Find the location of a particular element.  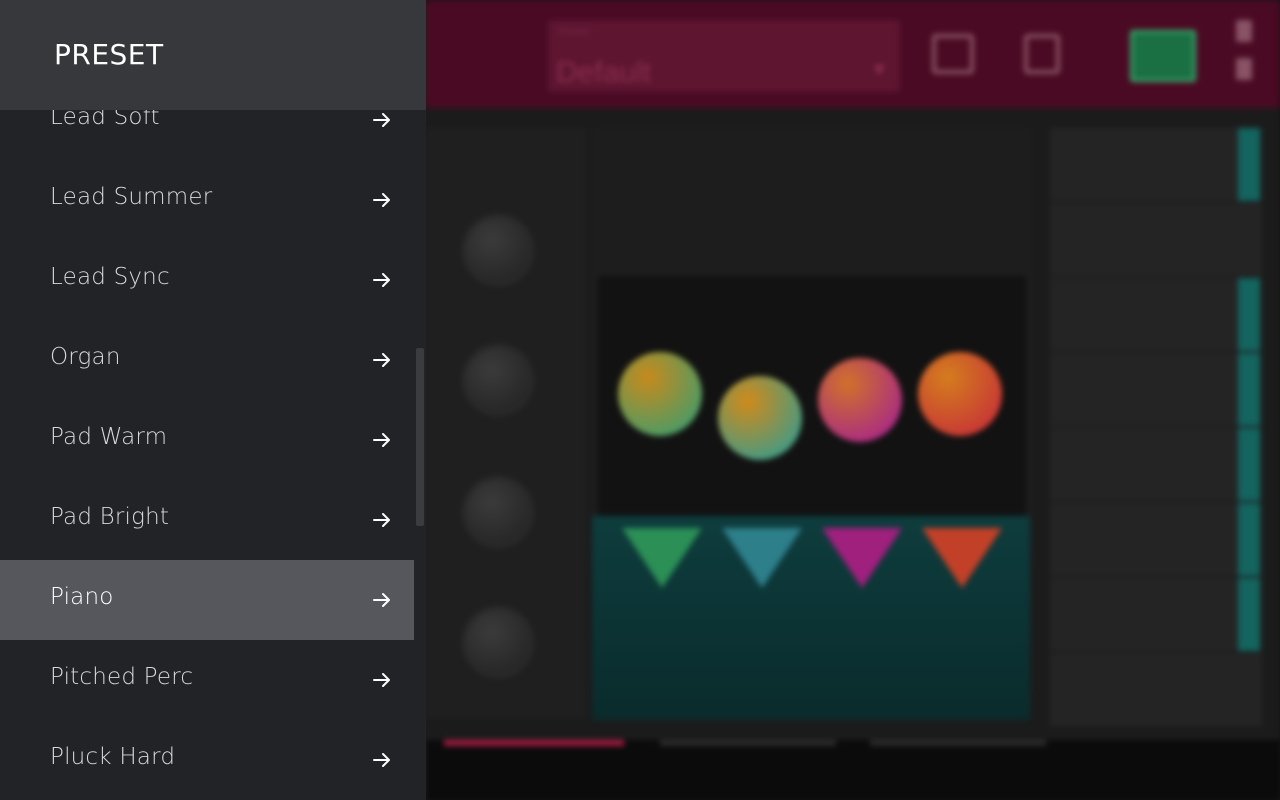

folder-icon is located at coordinates (953, 54).